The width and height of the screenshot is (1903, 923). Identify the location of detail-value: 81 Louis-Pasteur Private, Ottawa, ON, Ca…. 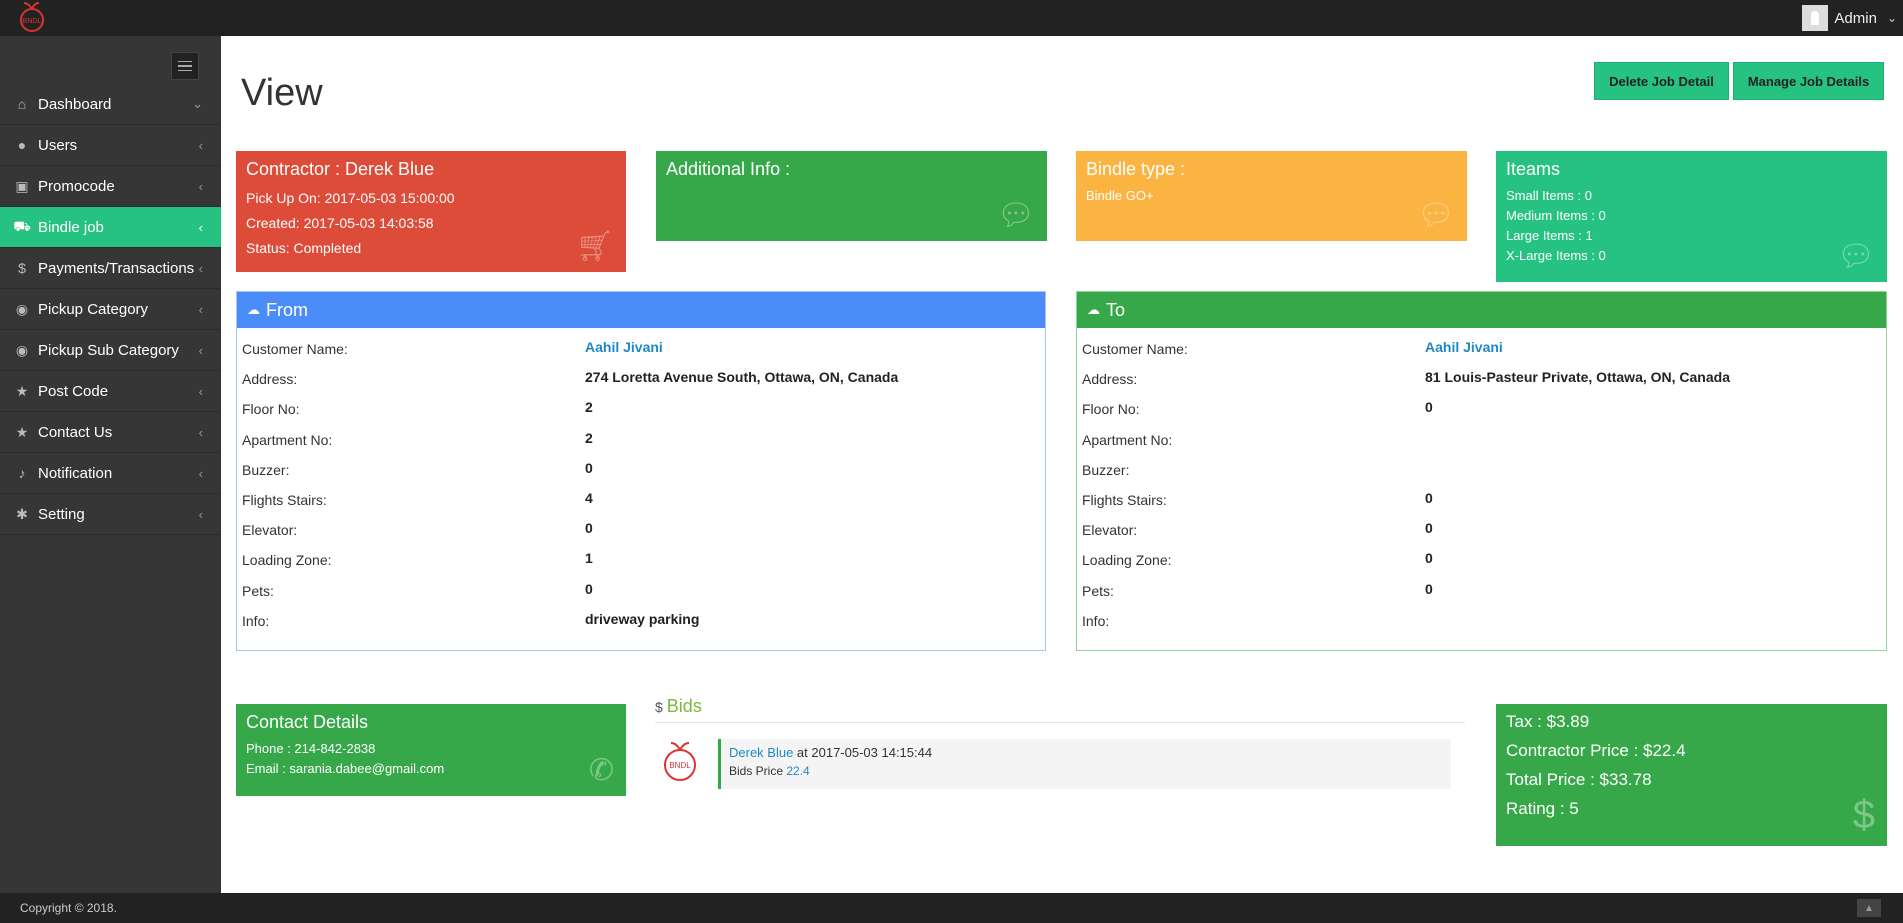
(1577, 377).